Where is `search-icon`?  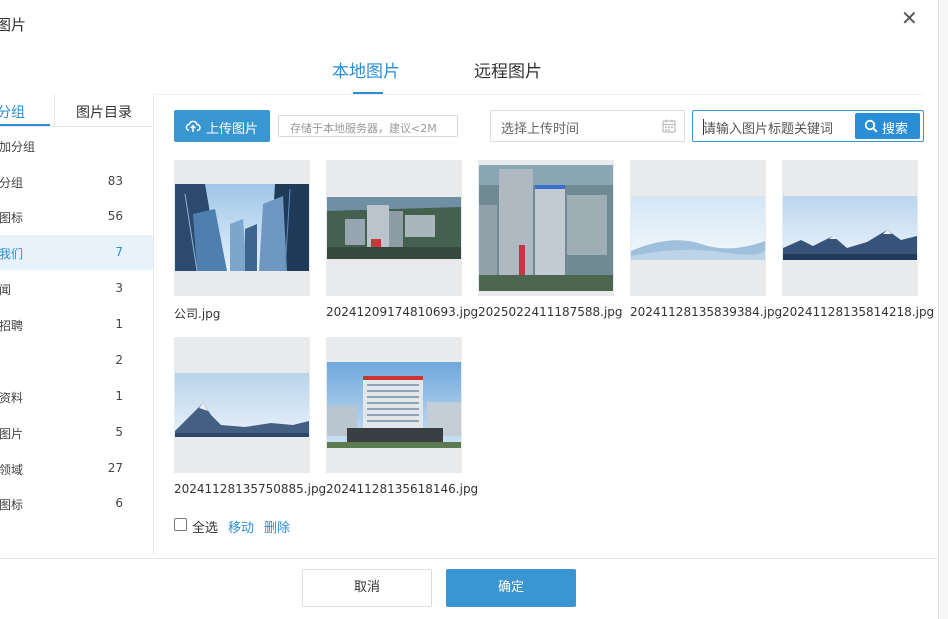
search-icon is located at coordinates (871, 126).